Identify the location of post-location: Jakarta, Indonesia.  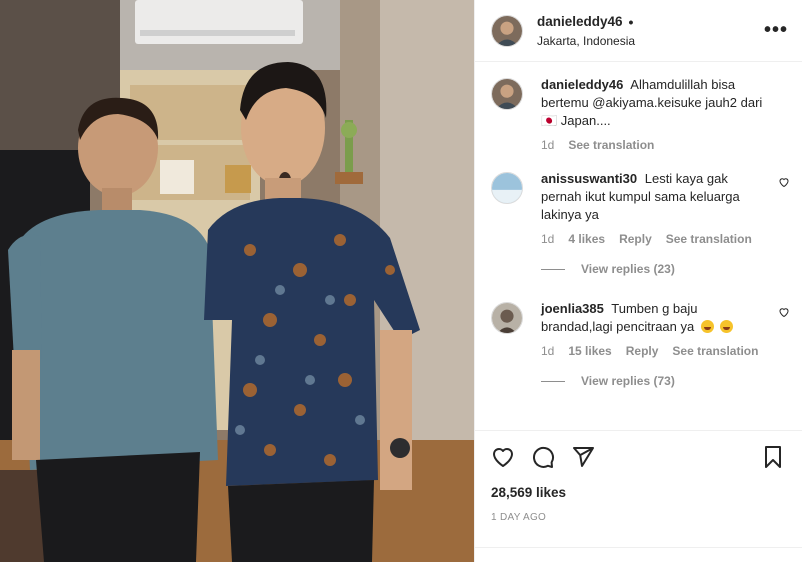
(650, 41).